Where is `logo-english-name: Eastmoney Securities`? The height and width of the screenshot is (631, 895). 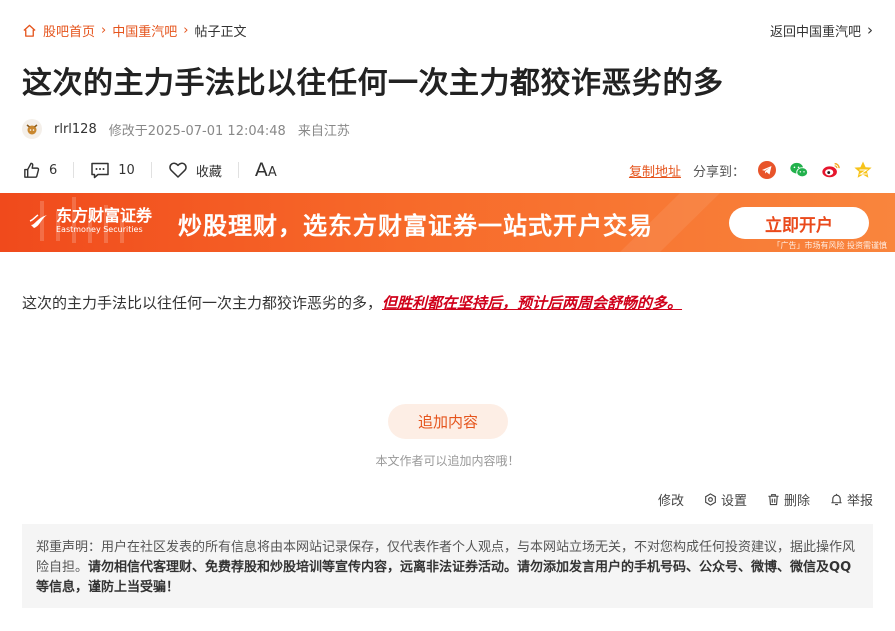
logo-english-name: Eastmoney Securities is located at coordinates (99, 229).